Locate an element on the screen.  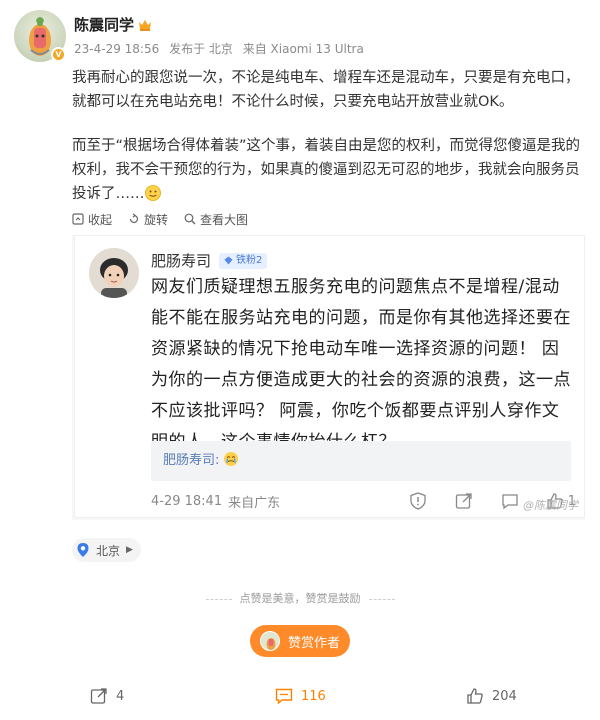
image-actions: 收起 旋转 查看大图 is located at coordinates (168, 219).